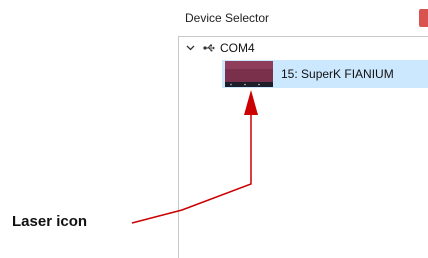 This screenshot has width=428, height=258. I want to click on device-item-label: 15: SuperK FIANIUM, so click(337, 74).